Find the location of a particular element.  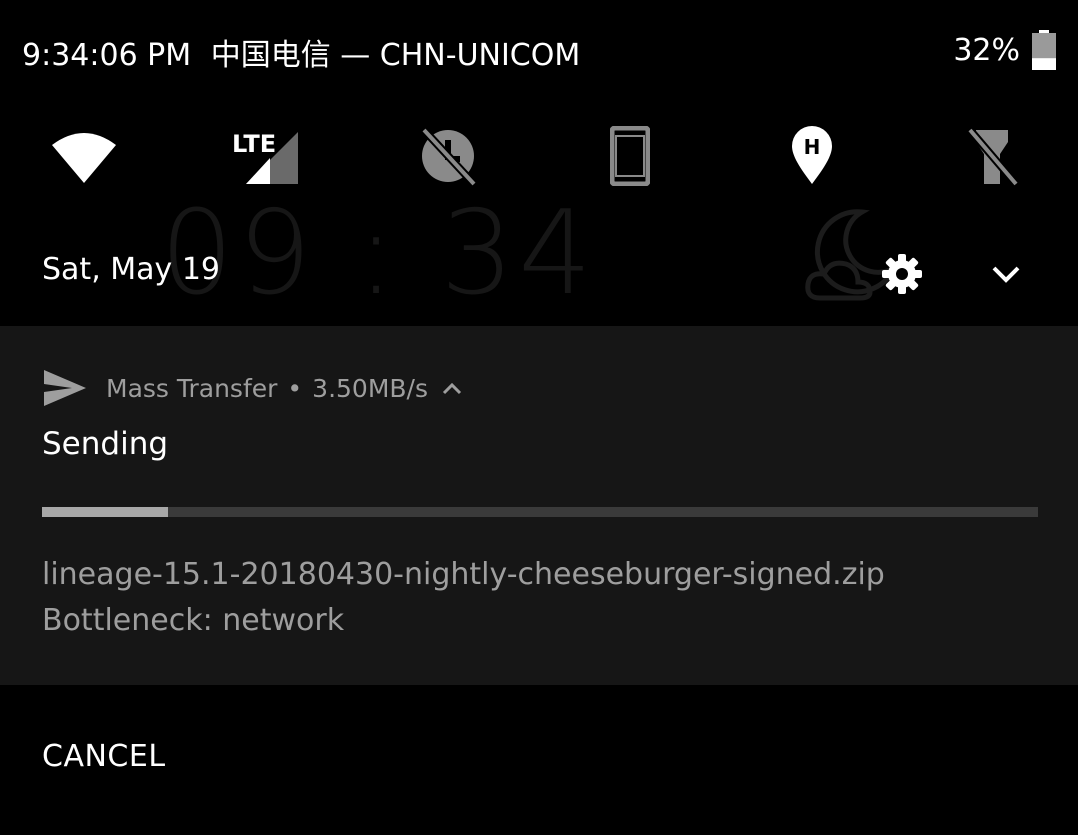

send-icon is located at coordinates (65, 388).